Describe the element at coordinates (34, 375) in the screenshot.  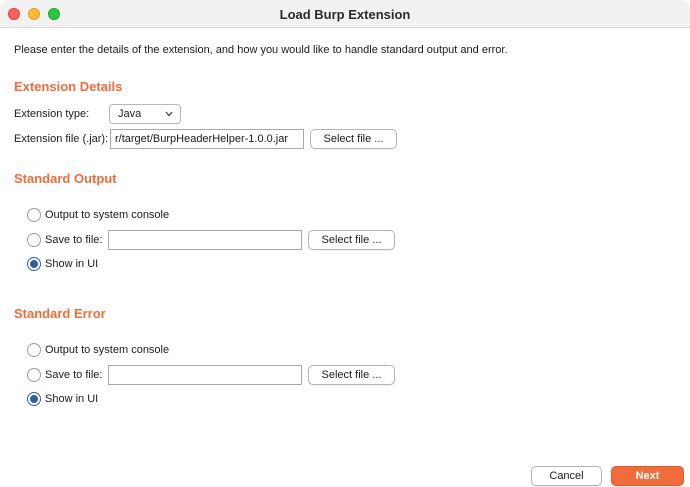
I see `stderr-save-radio` at that location.